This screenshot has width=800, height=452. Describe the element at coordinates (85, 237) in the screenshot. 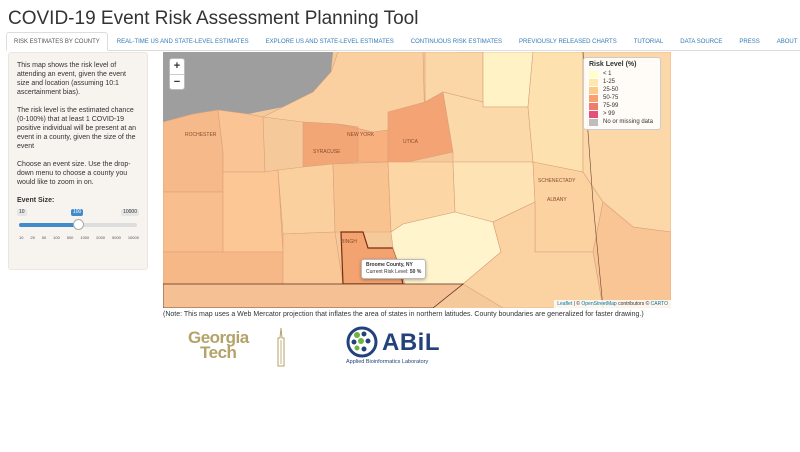

I see `slider-tick: 1000` at that location.